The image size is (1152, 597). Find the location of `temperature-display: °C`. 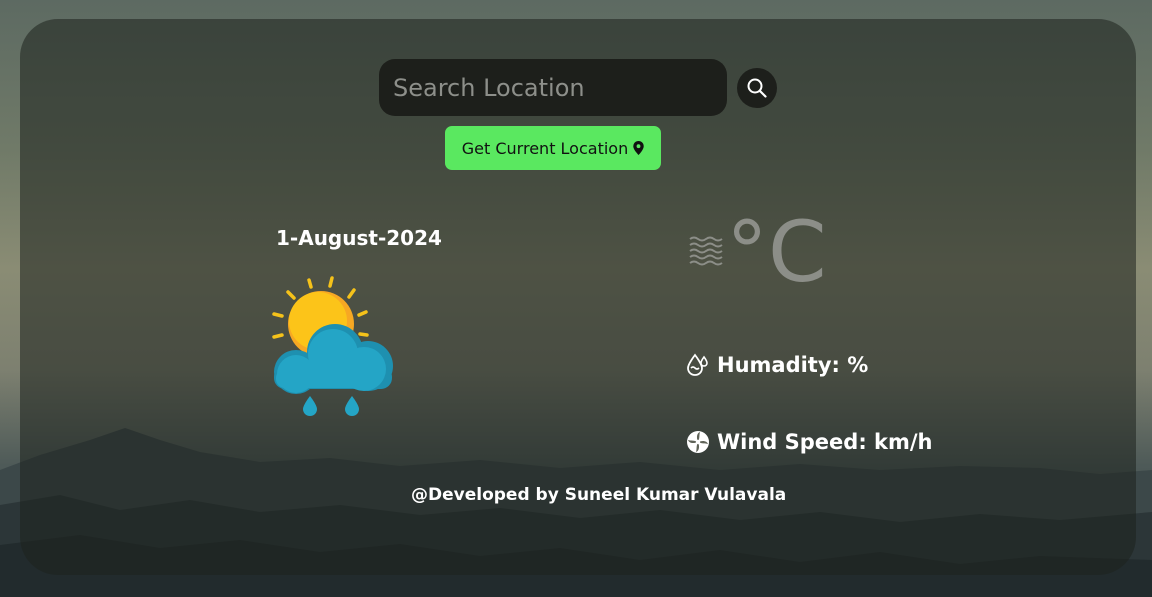

temperature-display: °C is located at coordinates (757, 252).